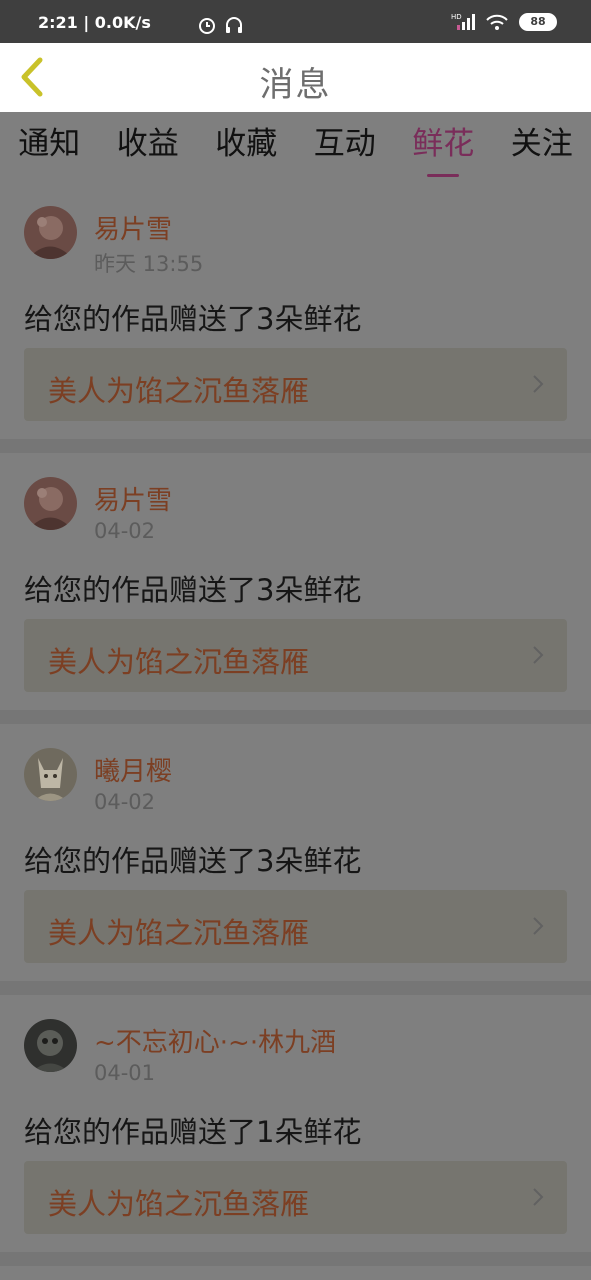 This screenshot has height=1280, width=591. Describe the element at coordinates (295, 147) in the screenshot. I see `tab-bar: 通知 收益 收藏 互动 鲜花 关注` at that location.